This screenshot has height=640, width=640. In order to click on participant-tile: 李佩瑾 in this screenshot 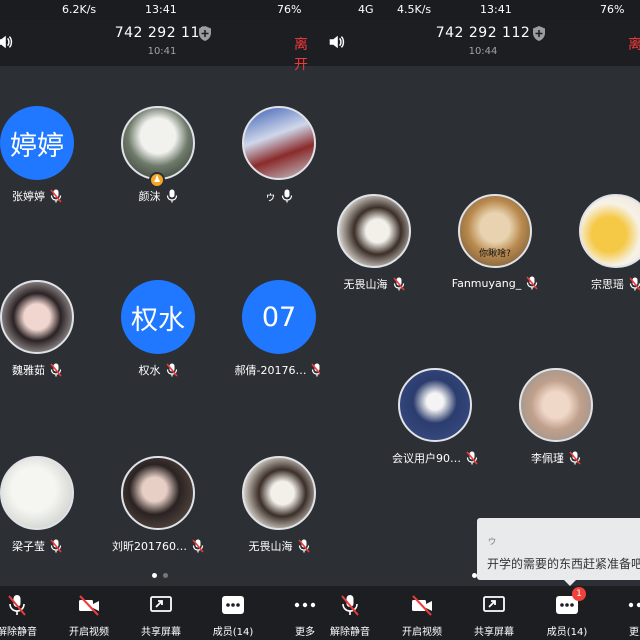, I will do `click(556, 423)`.